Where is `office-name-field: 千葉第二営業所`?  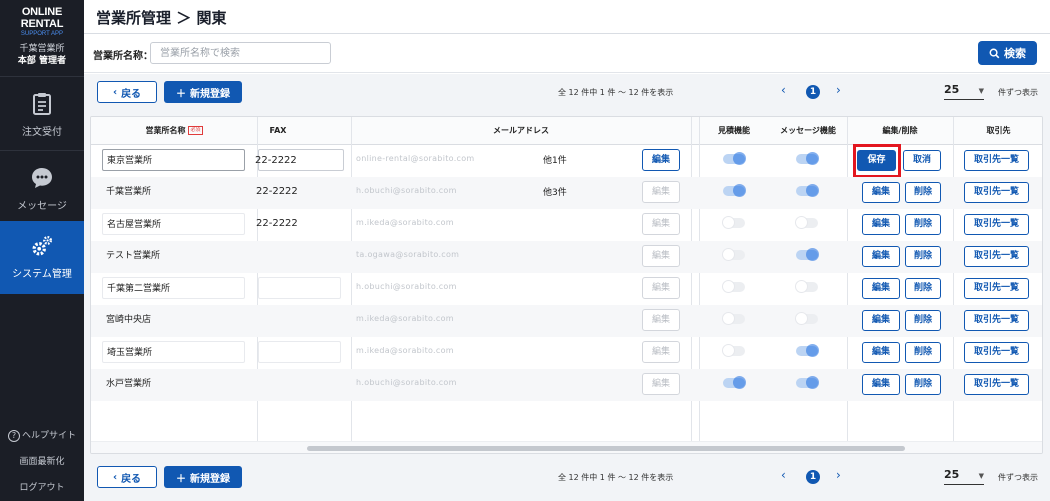 office-name-field: 千葉第二営業所 is located at coordinates (173, 288).